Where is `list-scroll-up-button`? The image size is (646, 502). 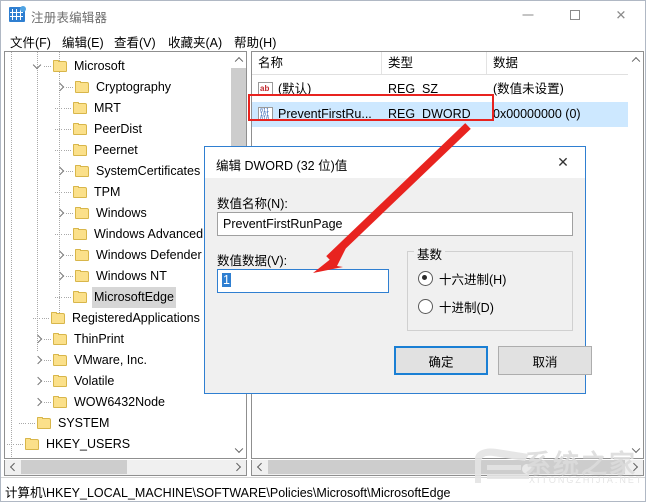 list-scroll-up-button is located at coordinates (635, 60).